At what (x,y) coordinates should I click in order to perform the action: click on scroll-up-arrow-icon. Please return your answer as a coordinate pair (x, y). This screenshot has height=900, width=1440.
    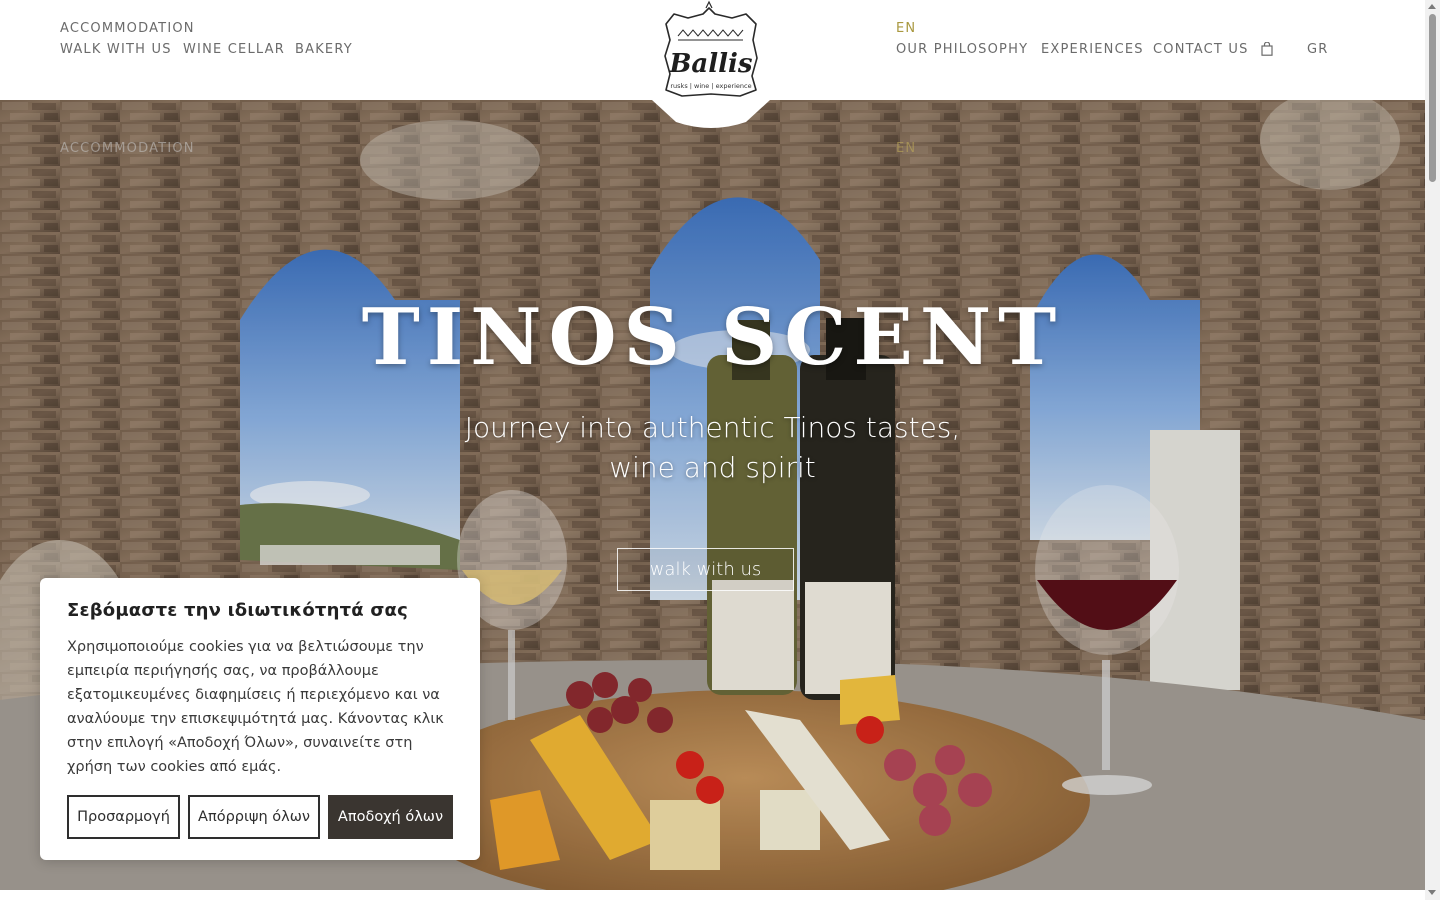
    Looking at the image, I should click on (1432, 6).